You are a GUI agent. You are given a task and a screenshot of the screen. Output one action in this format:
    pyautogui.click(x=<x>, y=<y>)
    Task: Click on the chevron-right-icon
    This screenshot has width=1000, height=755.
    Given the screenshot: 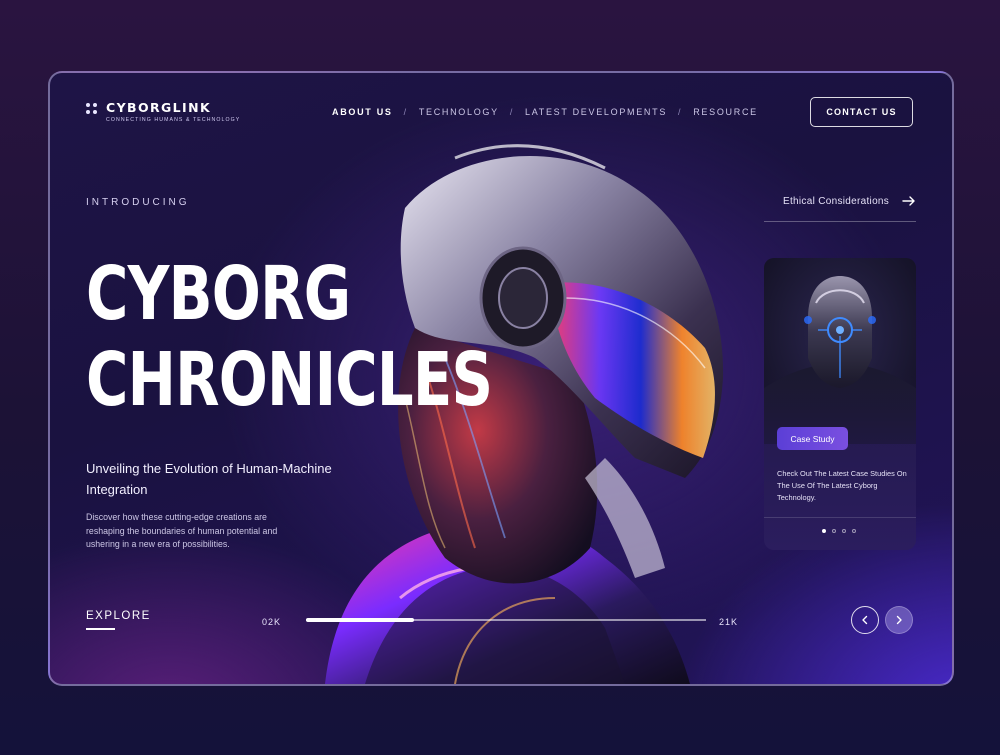 What is the action you would take?
    pyautogui.click(x=899, y=620)
    